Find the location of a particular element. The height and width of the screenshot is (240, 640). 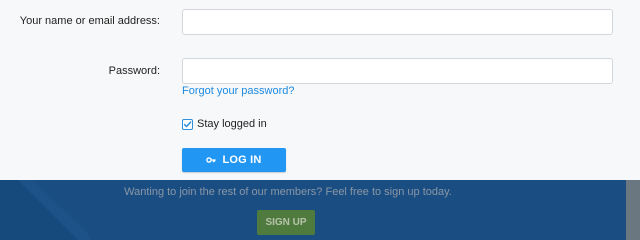

login-button: LOG IN is located at coordinates (234, 160).